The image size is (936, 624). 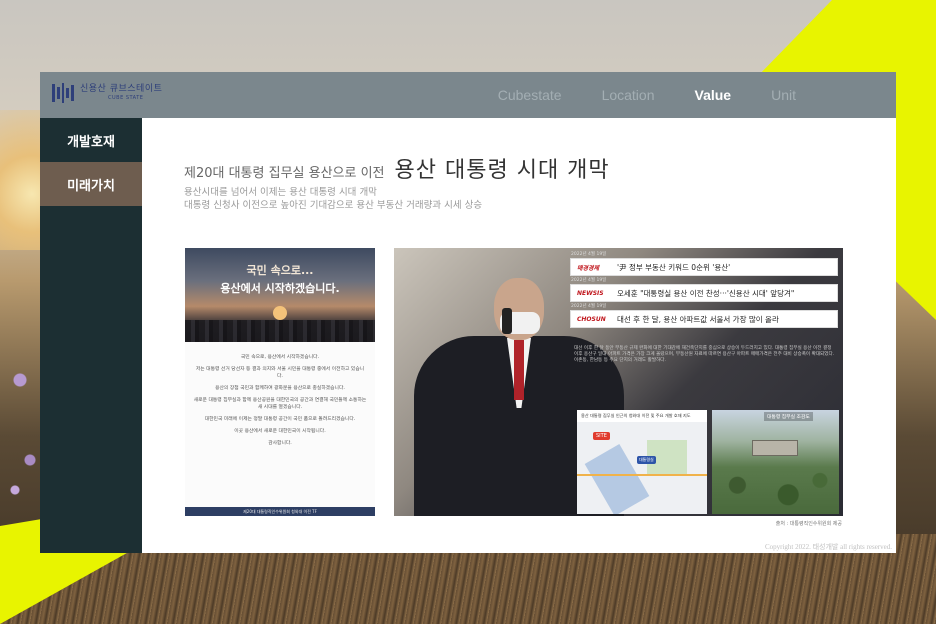 I want to click on logo-icon, so click(x=63, y=93).